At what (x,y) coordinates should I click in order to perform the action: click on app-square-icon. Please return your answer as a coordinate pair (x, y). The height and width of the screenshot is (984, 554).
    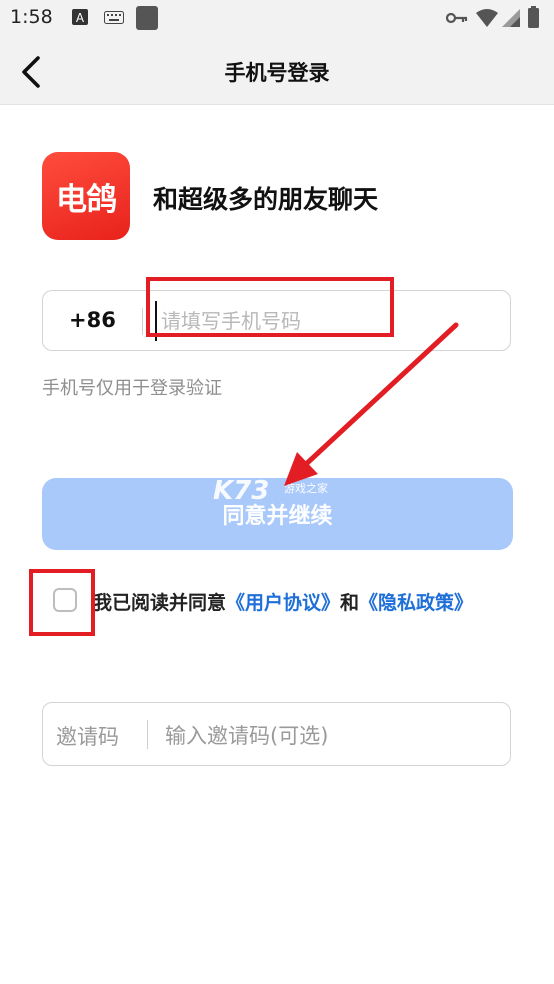
    Looking at the image, I should click on (147, 18).